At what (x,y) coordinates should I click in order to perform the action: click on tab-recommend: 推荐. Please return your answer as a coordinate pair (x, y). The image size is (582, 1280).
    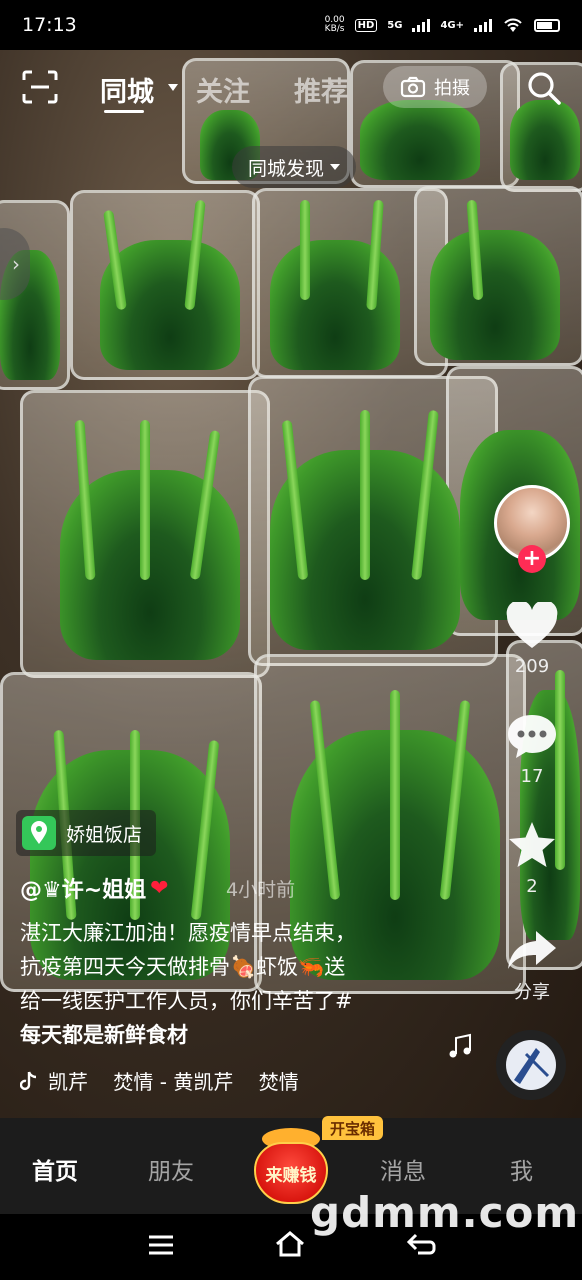
    Looking at the image, I should click on (321, 89).